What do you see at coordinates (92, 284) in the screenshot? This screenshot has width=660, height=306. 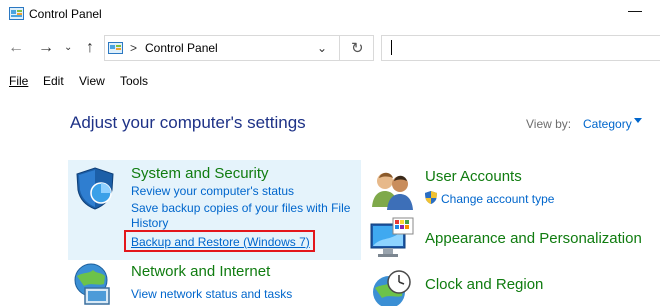 I see `globe-network-icon` at bounding box center [92, 284].